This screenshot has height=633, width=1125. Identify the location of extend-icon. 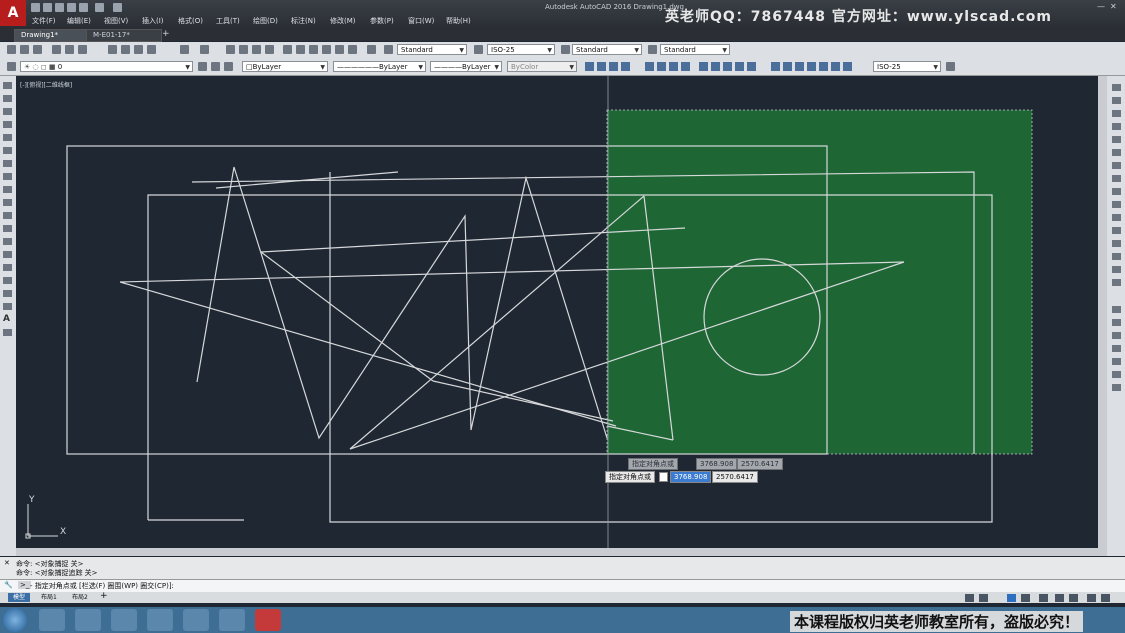
(1116, 217).